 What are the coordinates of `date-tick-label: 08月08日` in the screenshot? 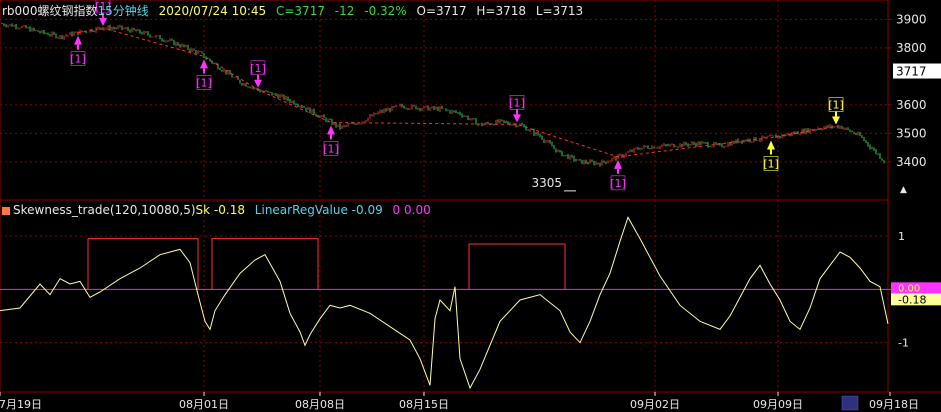 It's located at (320, 404).